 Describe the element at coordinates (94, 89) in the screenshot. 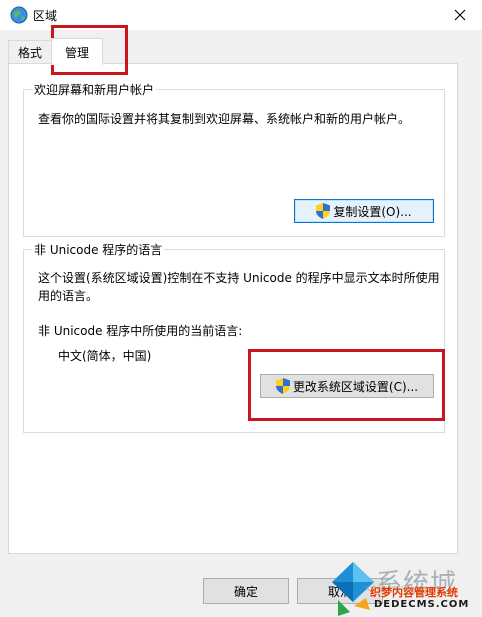

I see `welcome-group-title: 欢迎屏幕和新用户帐户` at that location.